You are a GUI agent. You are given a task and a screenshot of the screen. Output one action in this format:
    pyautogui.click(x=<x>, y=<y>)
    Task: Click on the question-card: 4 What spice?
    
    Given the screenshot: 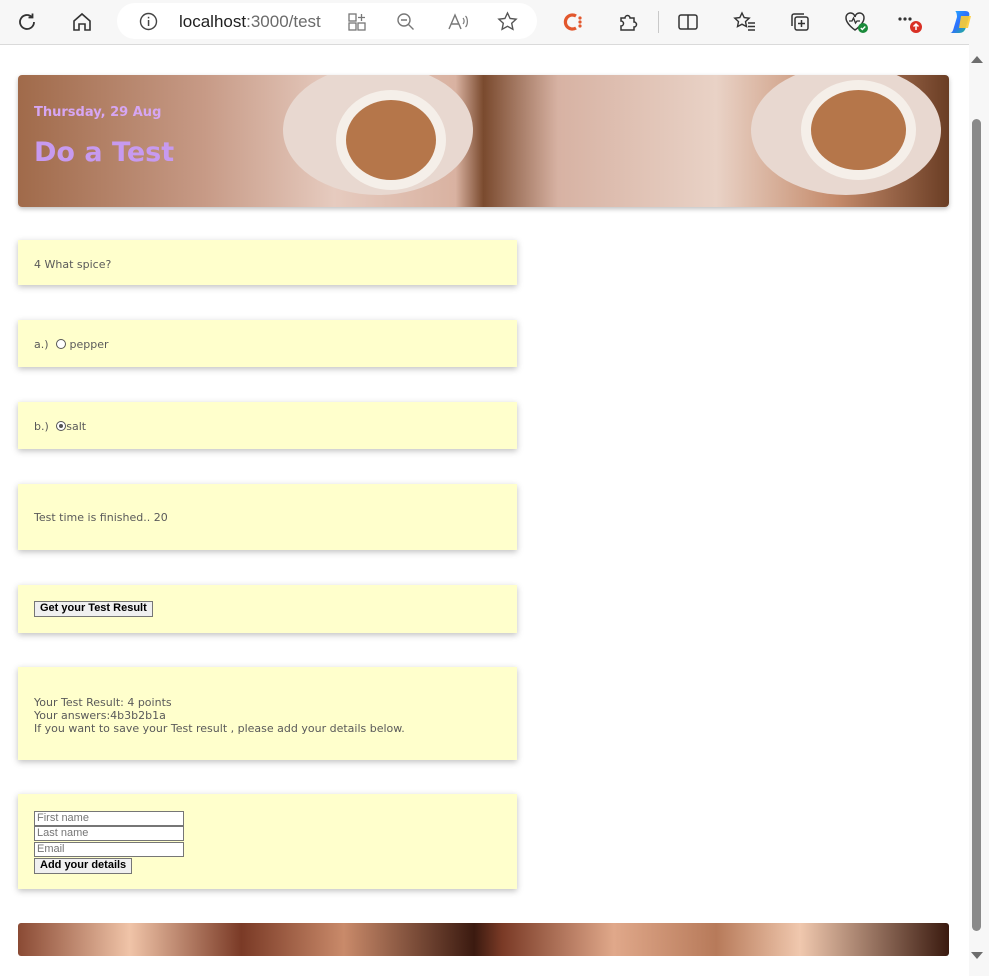 What is the action you would take?
    pyautogui.click(x=267, y=262)
    